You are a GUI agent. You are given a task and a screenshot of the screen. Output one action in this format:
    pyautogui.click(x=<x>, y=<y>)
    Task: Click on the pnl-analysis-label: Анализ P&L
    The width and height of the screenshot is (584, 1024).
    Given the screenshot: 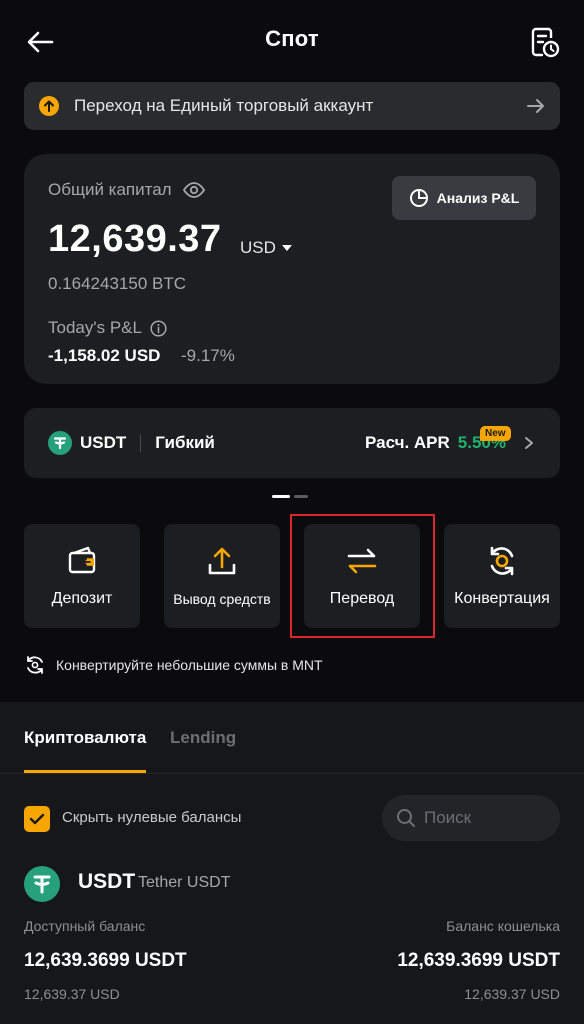 What is the action you would take?
    pyautogui.click(x=478, y=198)
    